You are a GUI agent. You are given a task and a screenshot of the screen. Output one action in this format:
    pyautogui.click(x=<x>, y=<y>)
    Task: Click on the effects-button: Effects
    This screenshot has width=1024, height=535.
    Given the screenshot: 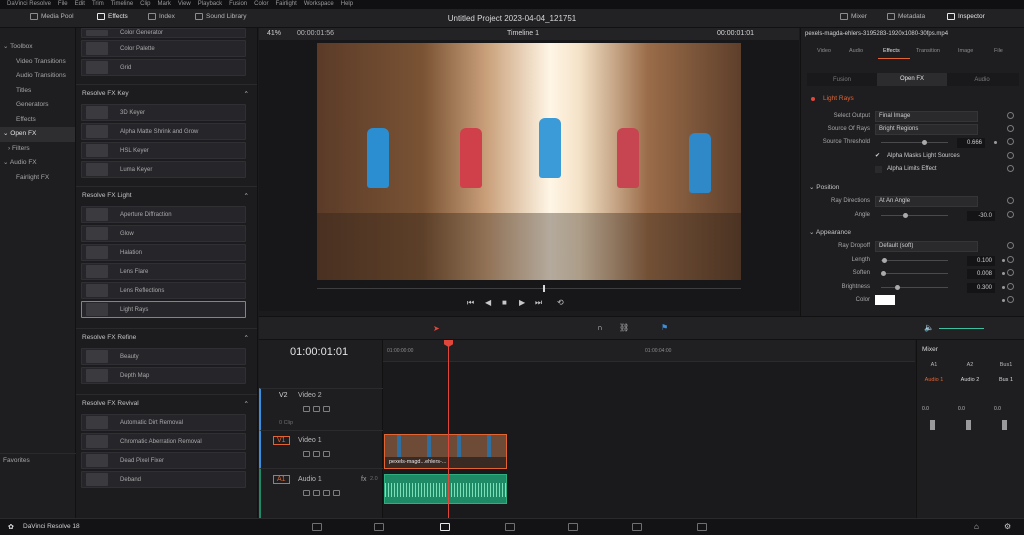 What is the action you would take?
    pyautogui.click(x=112, y=16)
    